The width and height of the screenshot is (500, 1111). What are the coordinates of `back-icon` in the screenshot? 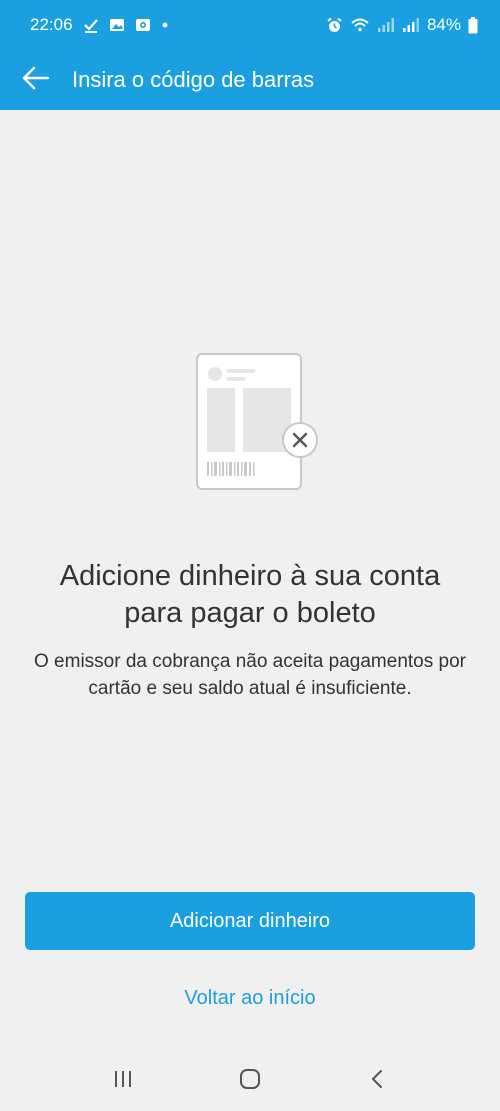 It's located at (377, 1081).